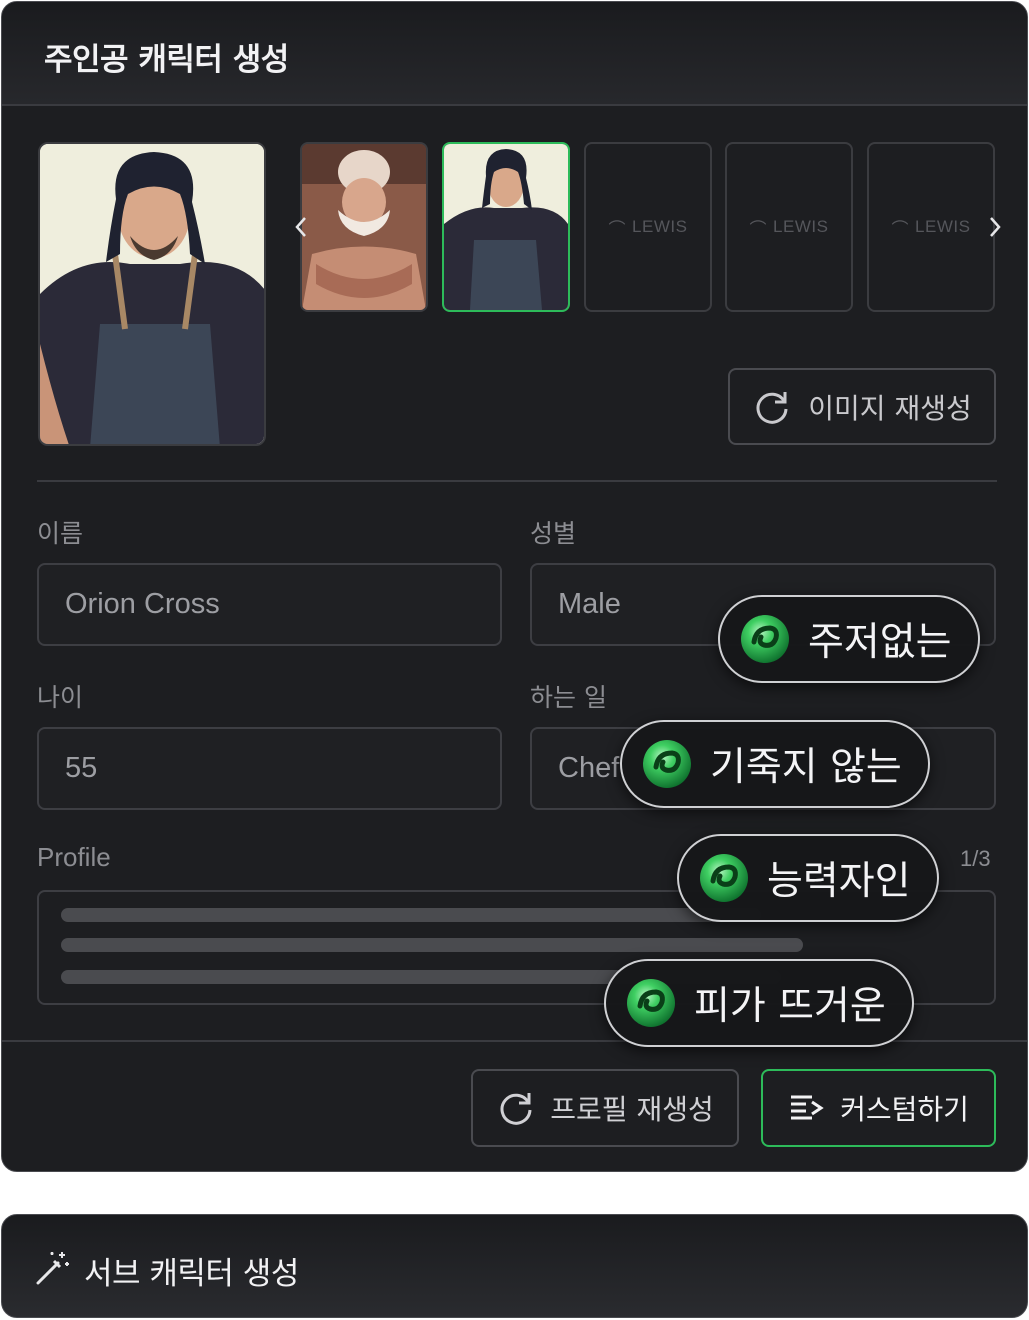 The height and width of the screenshot is (1320, 1029). I want to click on magic-wand-icon, so click(52, 1268).